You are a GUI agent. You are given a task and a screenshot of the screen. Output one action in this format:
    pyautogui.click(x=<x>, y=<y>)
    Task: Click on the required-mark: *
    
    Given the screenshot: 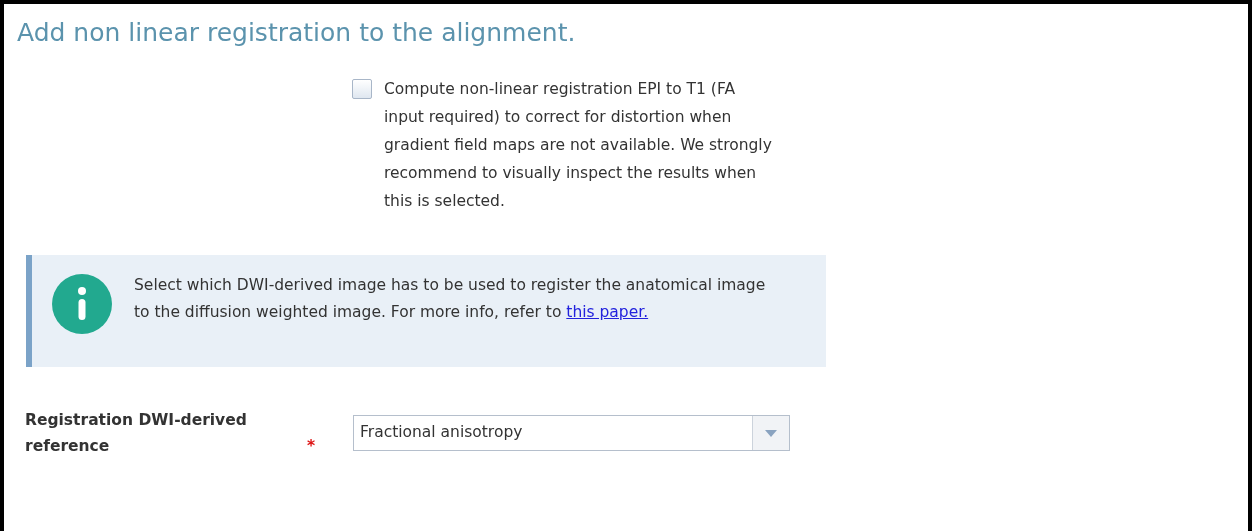 What is the action you would take?
    pyautogui.click(x=310, y=446)
    